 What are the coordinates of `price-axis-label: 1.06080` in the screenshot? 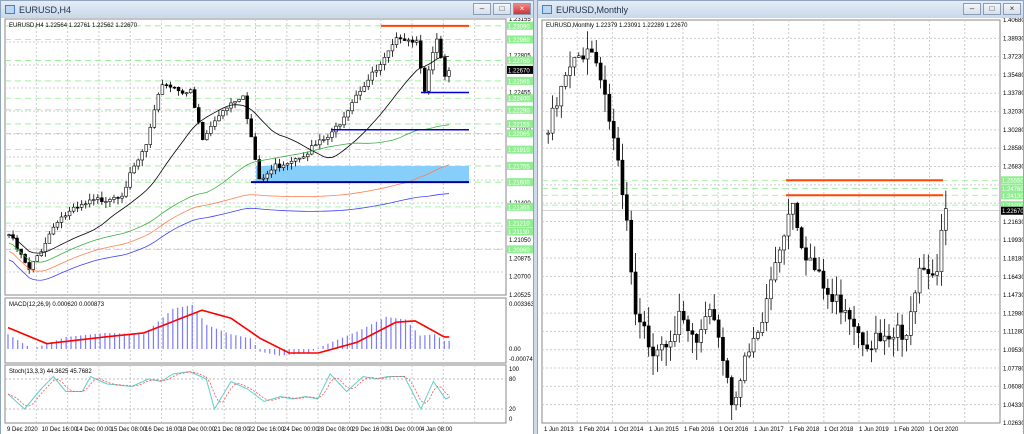 It's located at (1013, 387).